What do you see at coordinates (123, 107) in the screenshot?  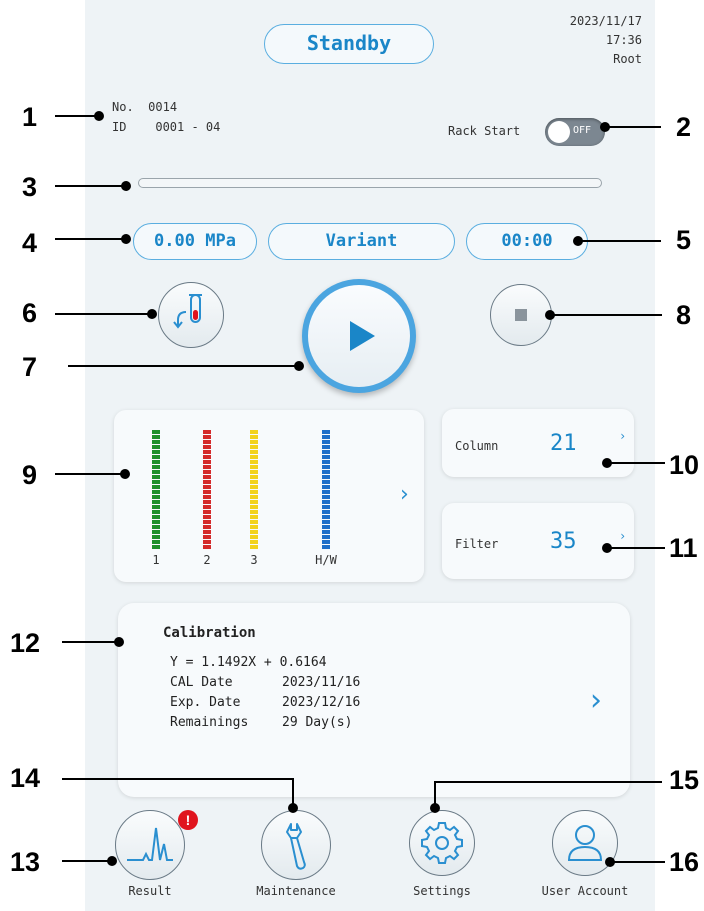 I see `sample-no-label: No.` at bounding box center [123, 107].